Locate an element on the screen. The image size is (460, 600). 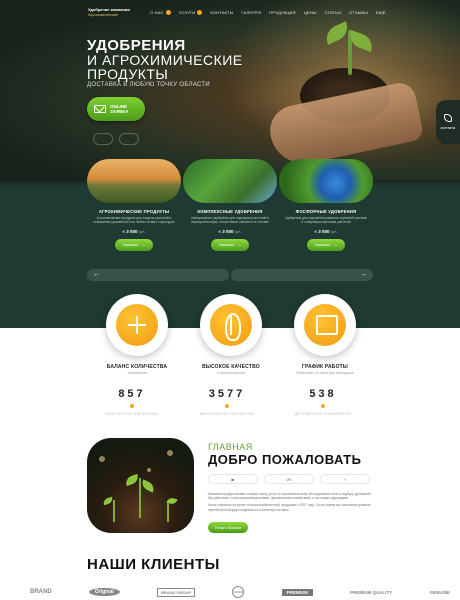
nav-item-reviews: ОТЗЫВЫ is located at coordinates (358, 12).